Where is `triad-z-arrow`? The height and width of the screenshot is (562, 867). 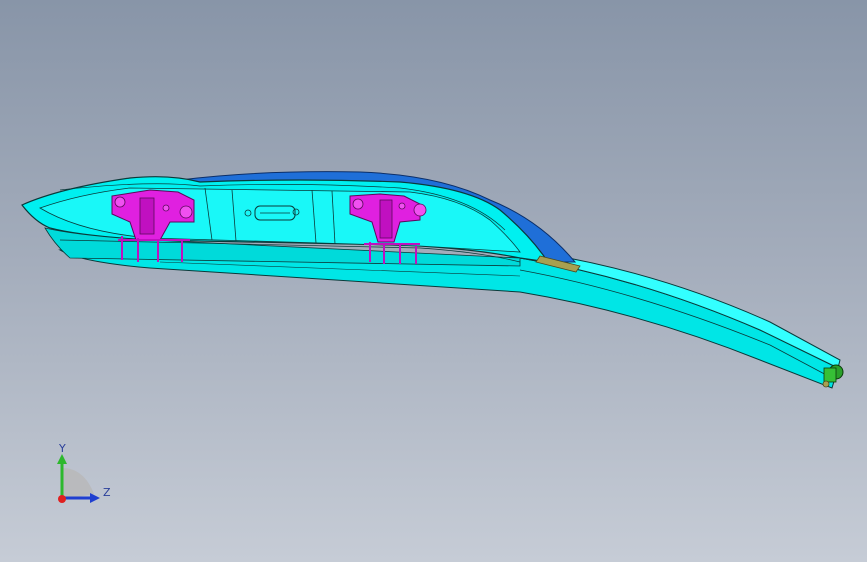 triad-z-arrow is located at coordinates (95, 498).